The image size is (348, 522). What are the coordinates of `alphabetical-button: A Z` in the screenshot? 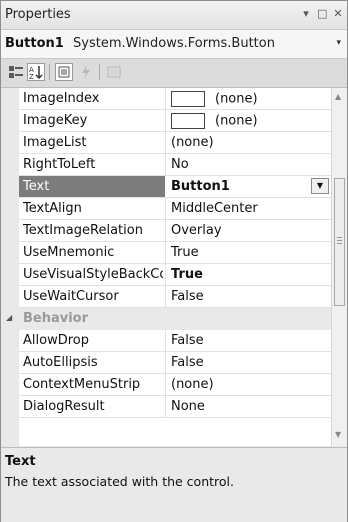 It's located at (36, 72).